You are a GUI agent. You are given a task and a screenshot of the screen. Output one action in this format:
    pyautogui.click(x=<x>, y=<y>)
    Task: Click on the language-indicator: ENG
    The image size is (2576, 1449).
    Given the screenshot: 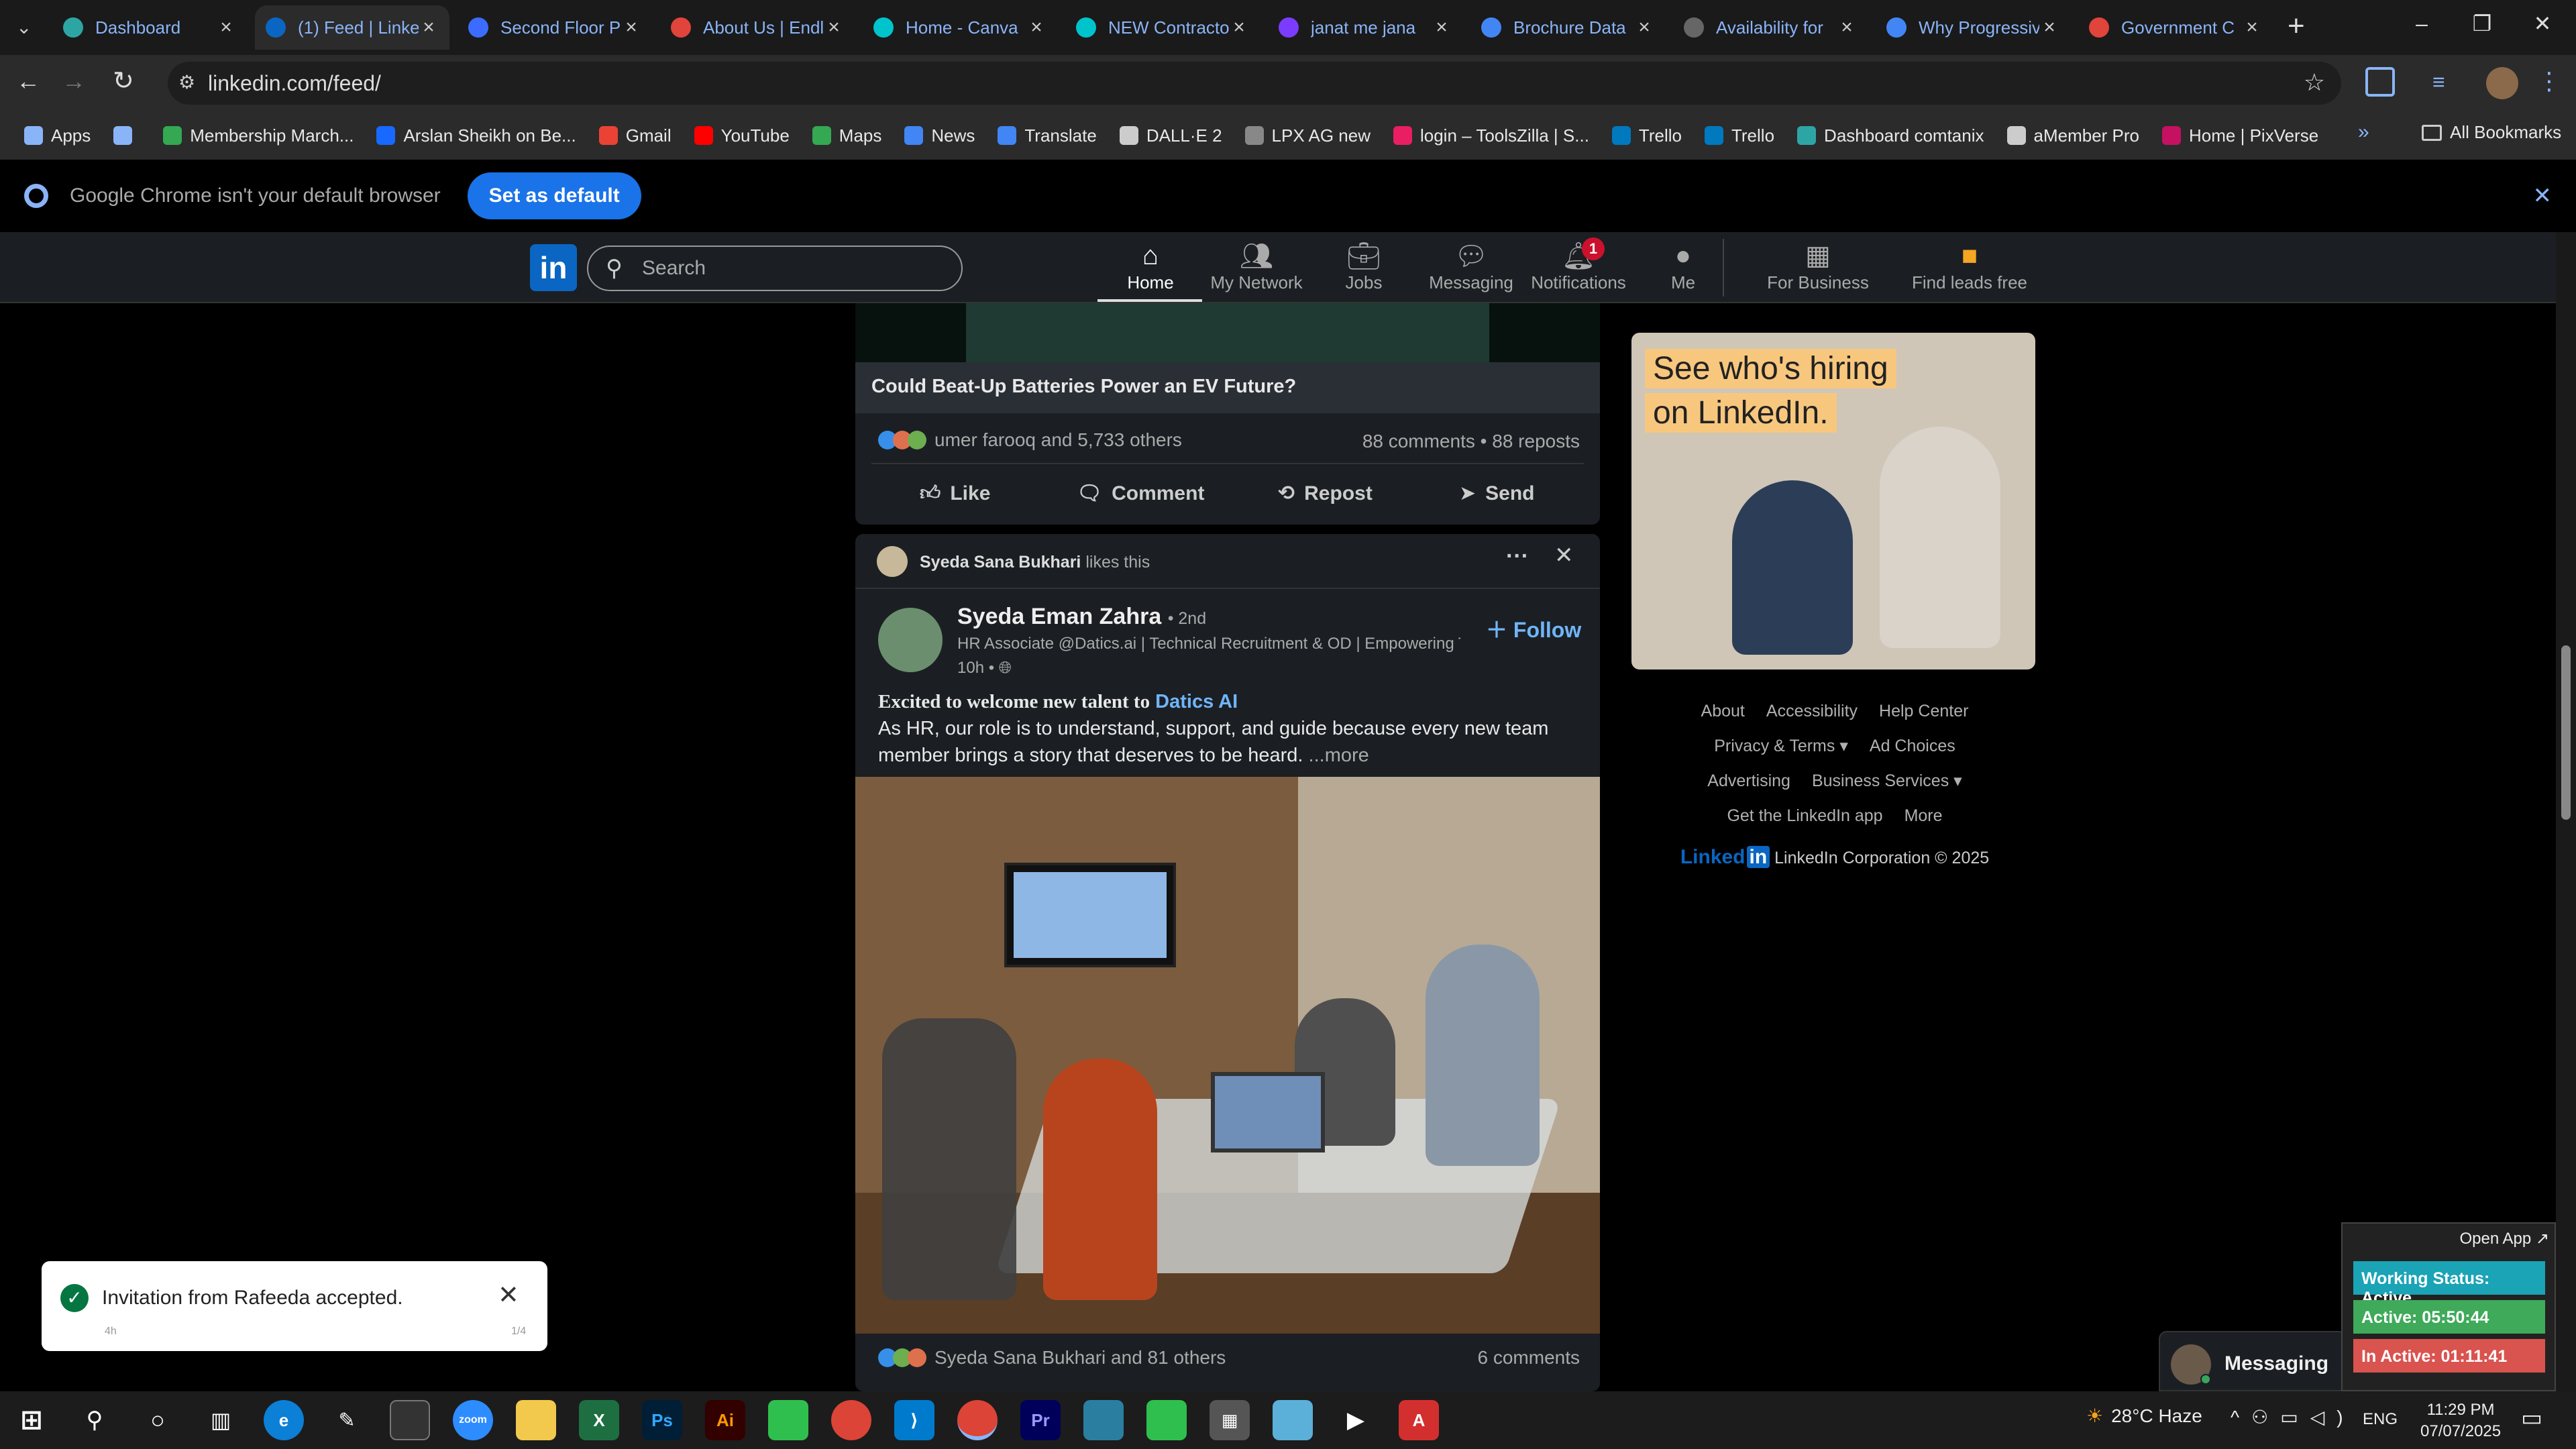 What is the action you would take?
    pyautogui.click(x=2380, y=1419)
    